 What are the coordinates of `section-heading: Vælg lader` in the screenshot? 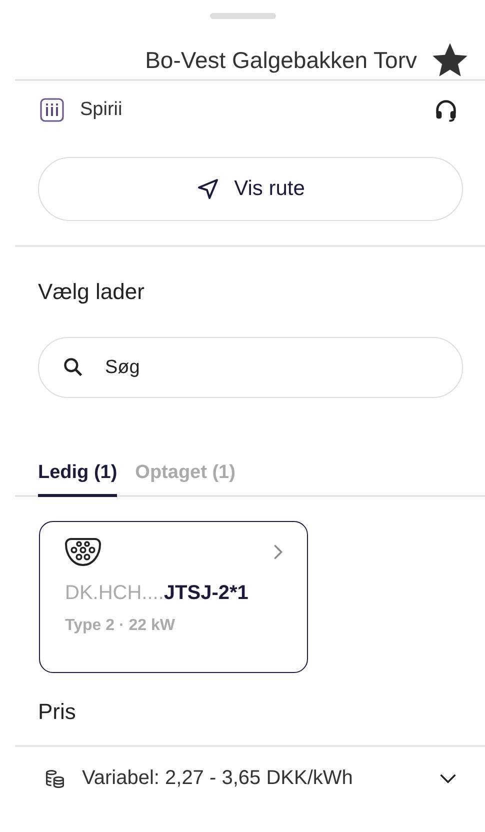 It's located at (91, 292).